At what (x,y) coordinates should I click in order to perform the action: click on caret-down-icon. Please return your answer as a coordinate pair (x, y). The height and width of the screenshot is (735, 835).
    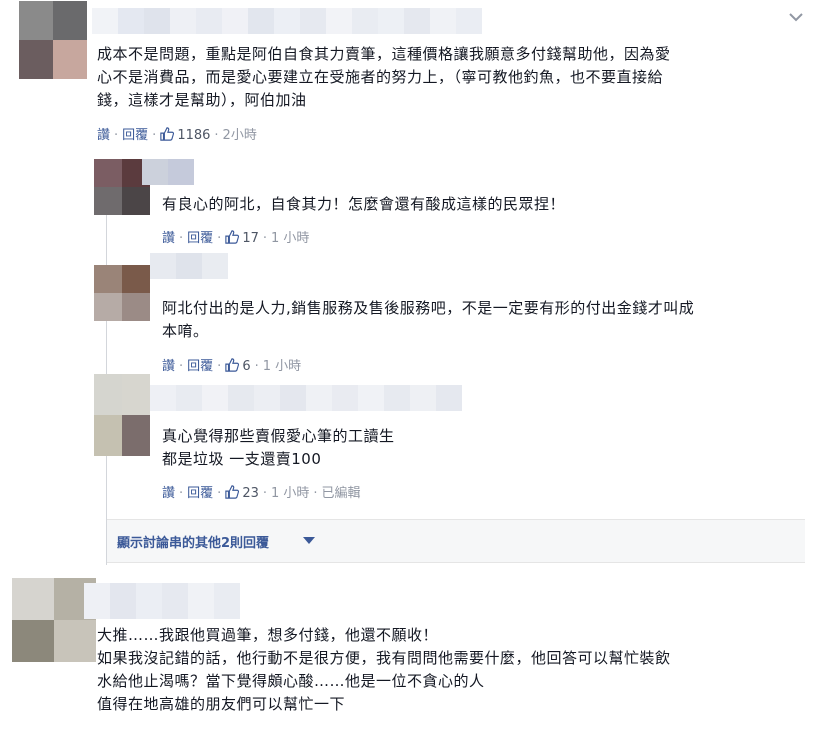
    Looking at the image, I should click on (309, 540).